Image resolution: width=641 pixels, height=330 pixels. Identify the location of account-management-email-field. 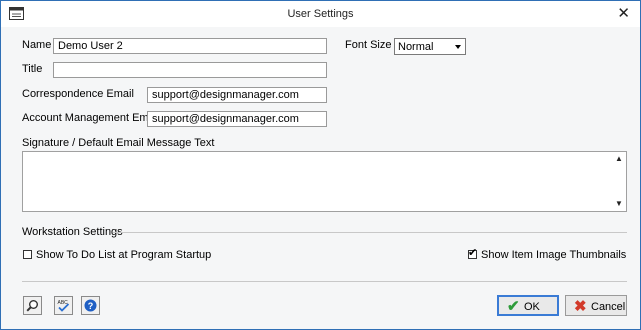
(237, 119).